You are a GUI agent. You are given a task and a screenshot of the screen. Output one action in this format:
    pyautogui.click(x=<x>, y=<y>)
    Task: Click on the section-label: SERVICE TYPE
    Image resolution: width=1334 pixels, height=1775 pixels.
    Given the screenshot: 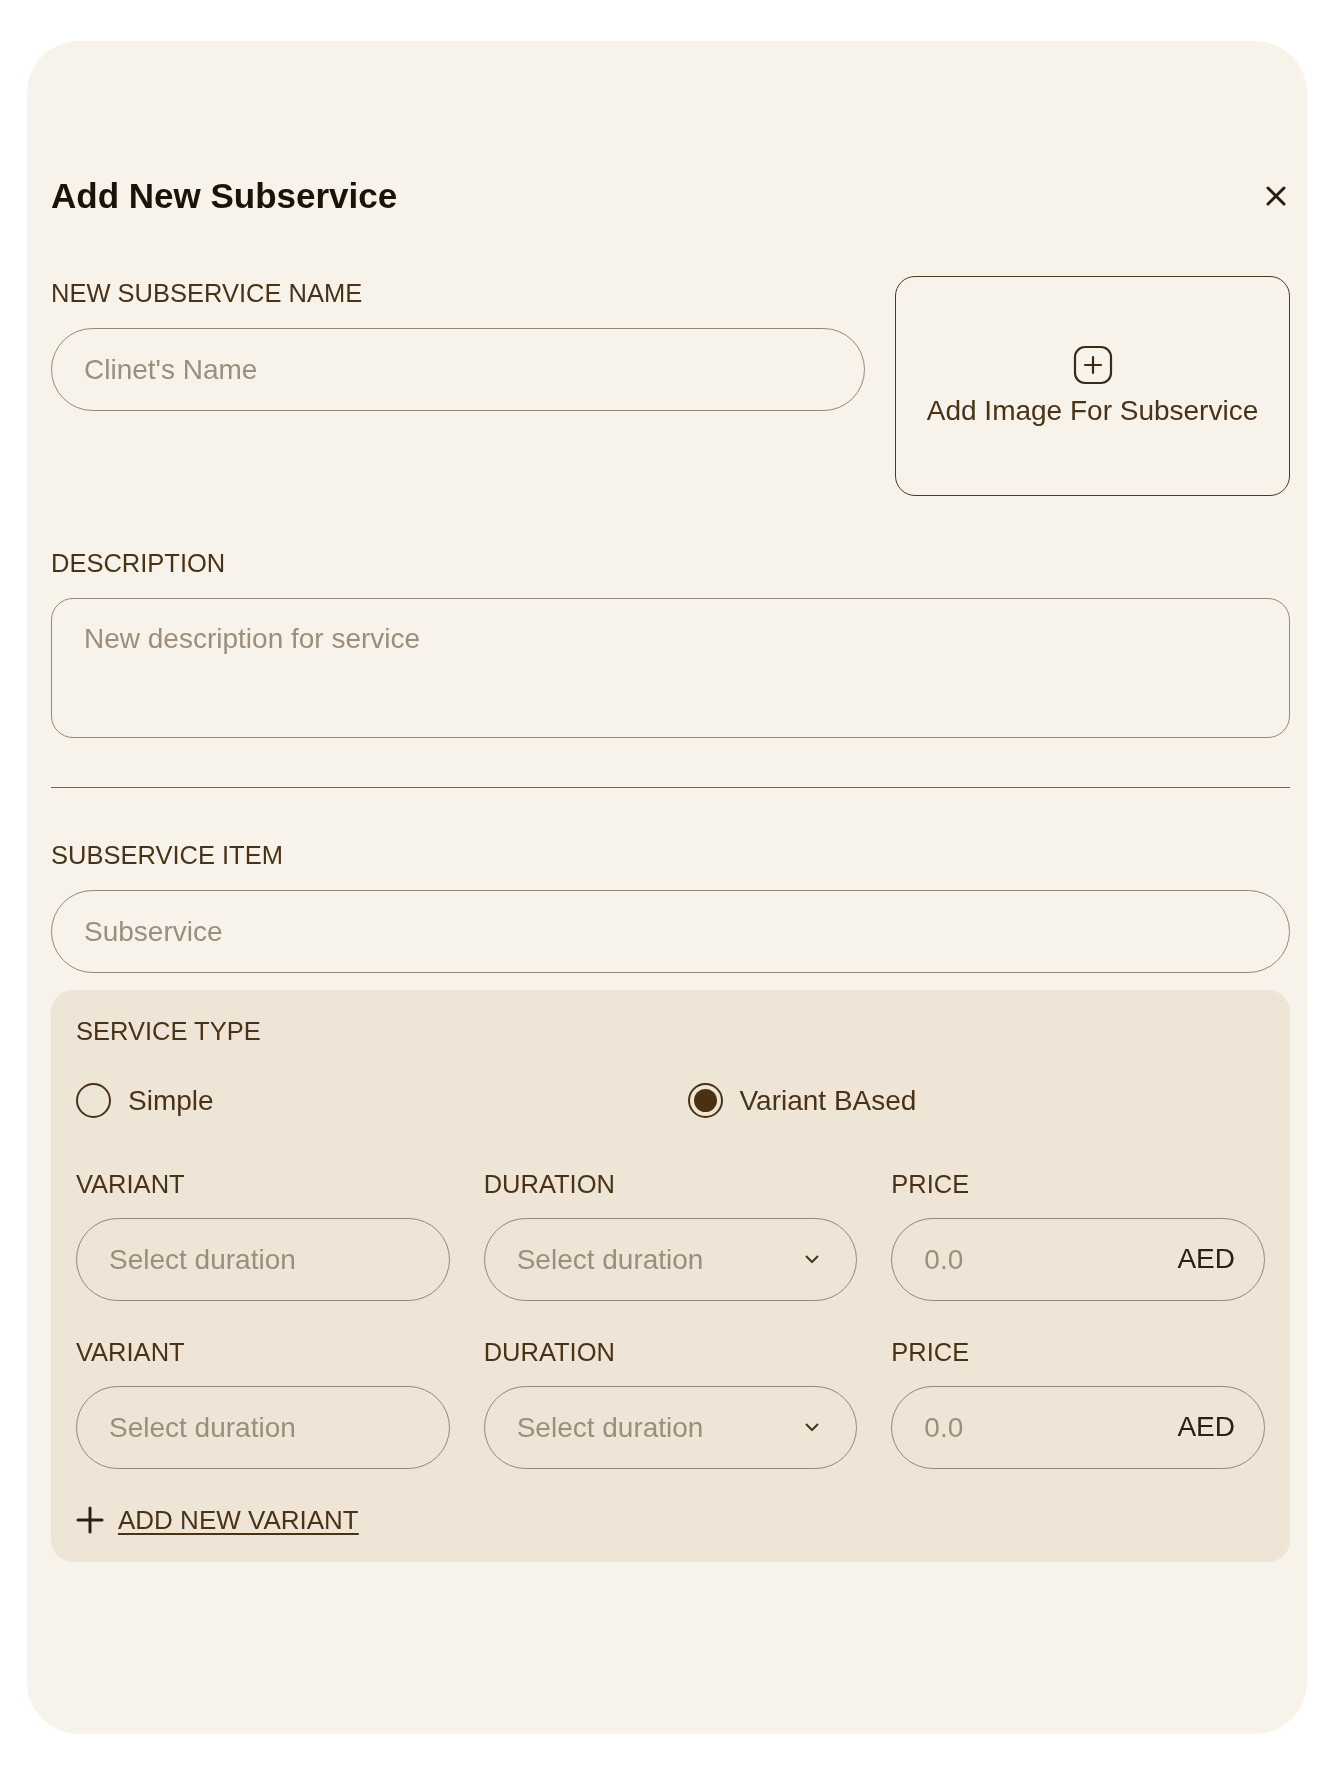 What is the action you would take?
    pyautogui.click(x=169, y=1031)
    